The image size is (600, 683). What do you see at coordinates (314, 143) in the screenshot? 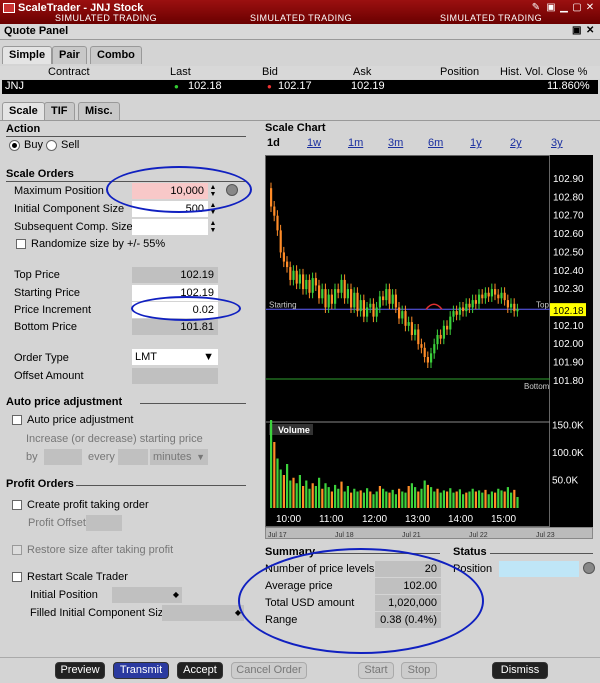
I see `range-1w: 1w` at bounding box center [314, 143].